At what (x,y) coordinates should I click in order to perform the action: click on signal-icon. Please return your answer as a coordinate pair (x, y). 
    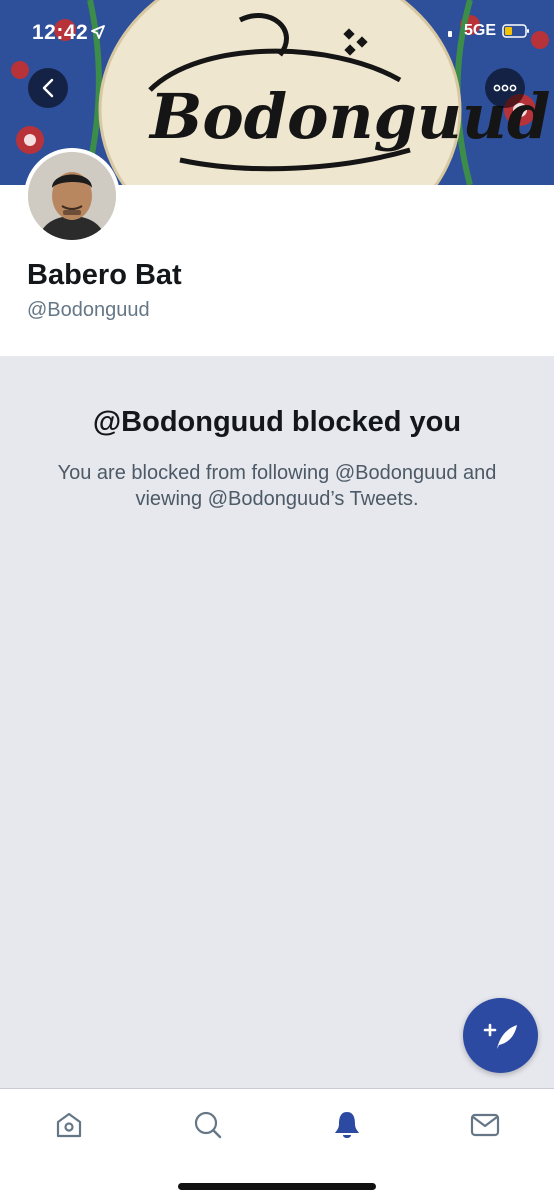
    Looking at the image, I should click on (449, 34).